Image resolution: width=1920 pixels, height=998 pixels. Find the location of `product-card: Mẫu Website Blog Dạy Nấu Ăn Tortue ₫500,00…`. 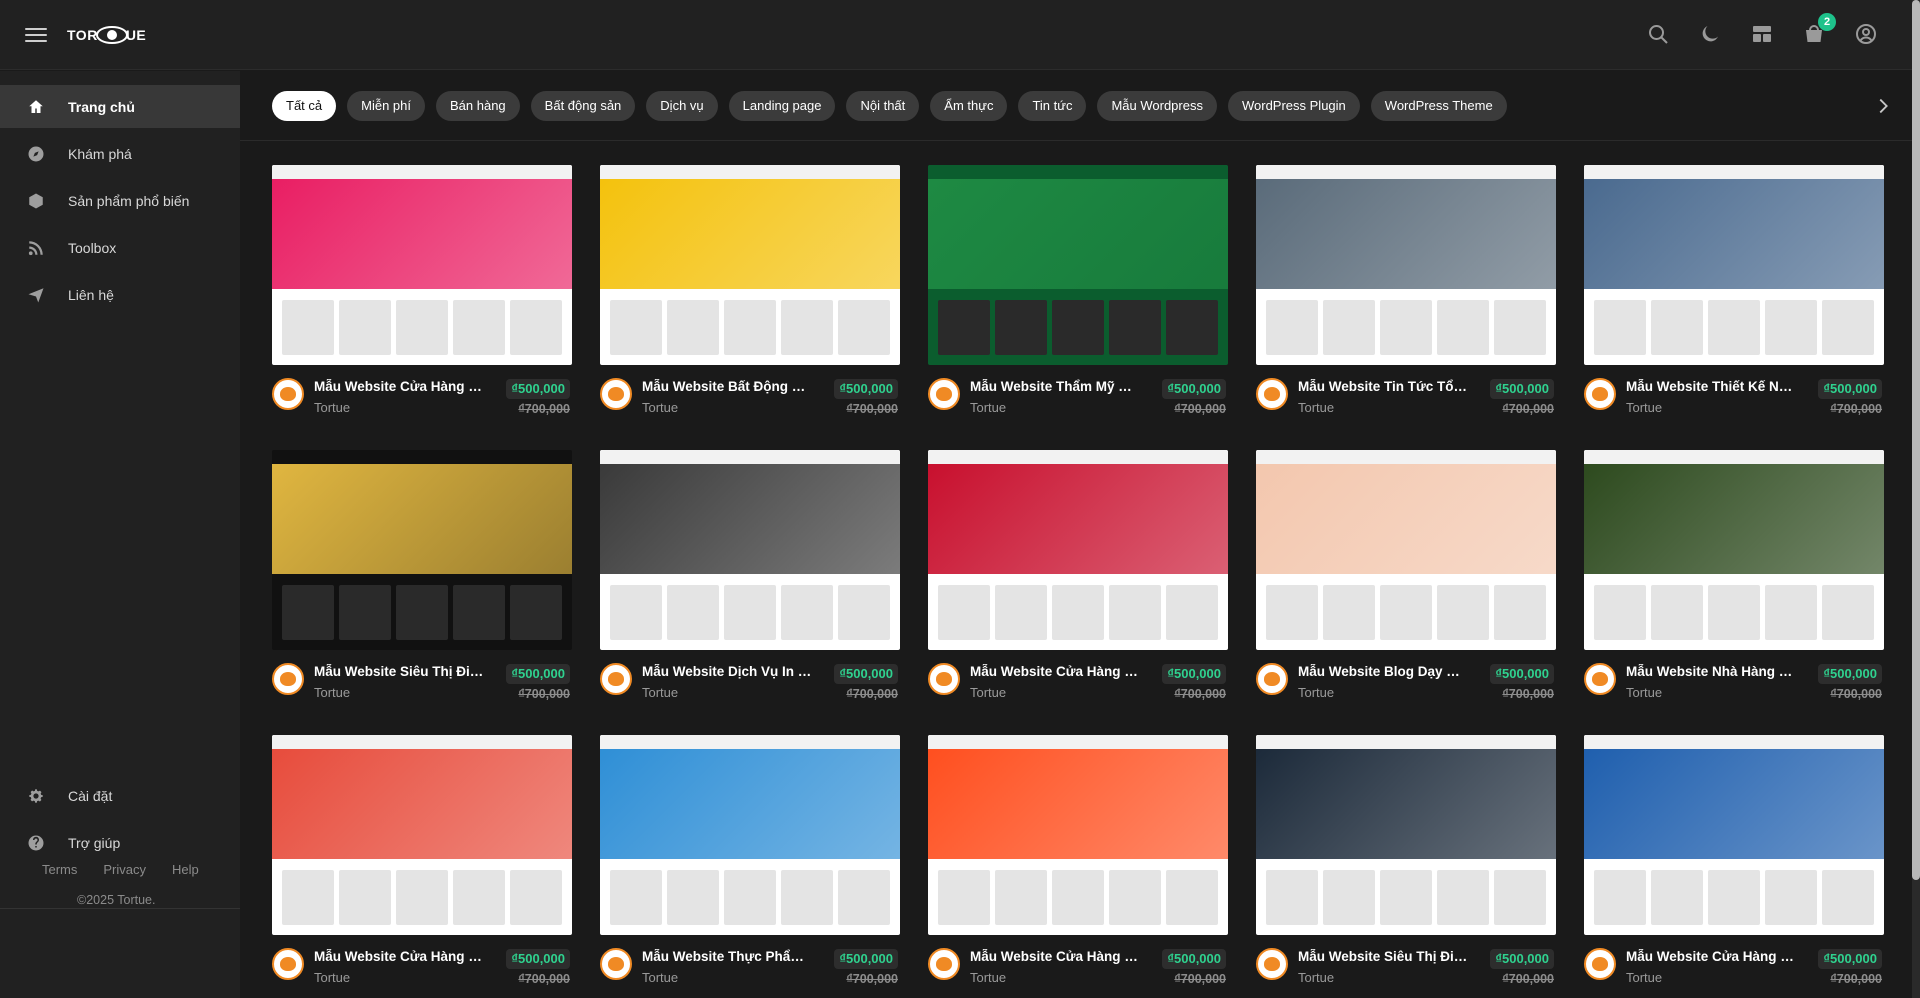

product-card: Mẫu Website Blog Dạy Nấu Ăn Tortue ₫500,00… is located at coordinates (1406, 575).